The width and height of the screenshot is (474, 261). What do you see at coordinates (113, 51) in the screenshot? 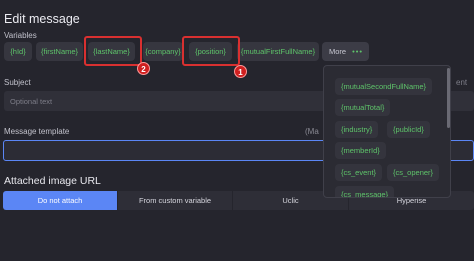
I see `annotation-box-lastname` at bounding box center [113, 51].